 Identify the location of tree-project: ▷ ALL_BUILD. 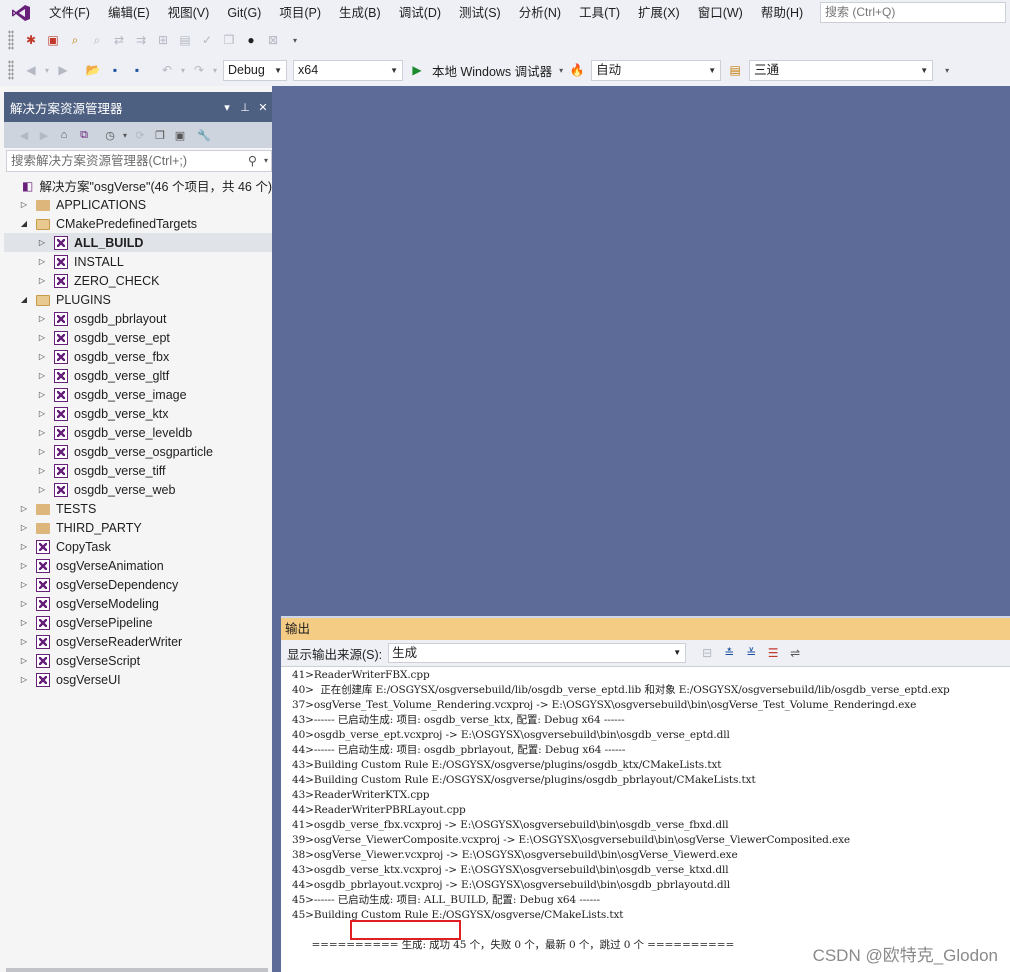
(138, 242).